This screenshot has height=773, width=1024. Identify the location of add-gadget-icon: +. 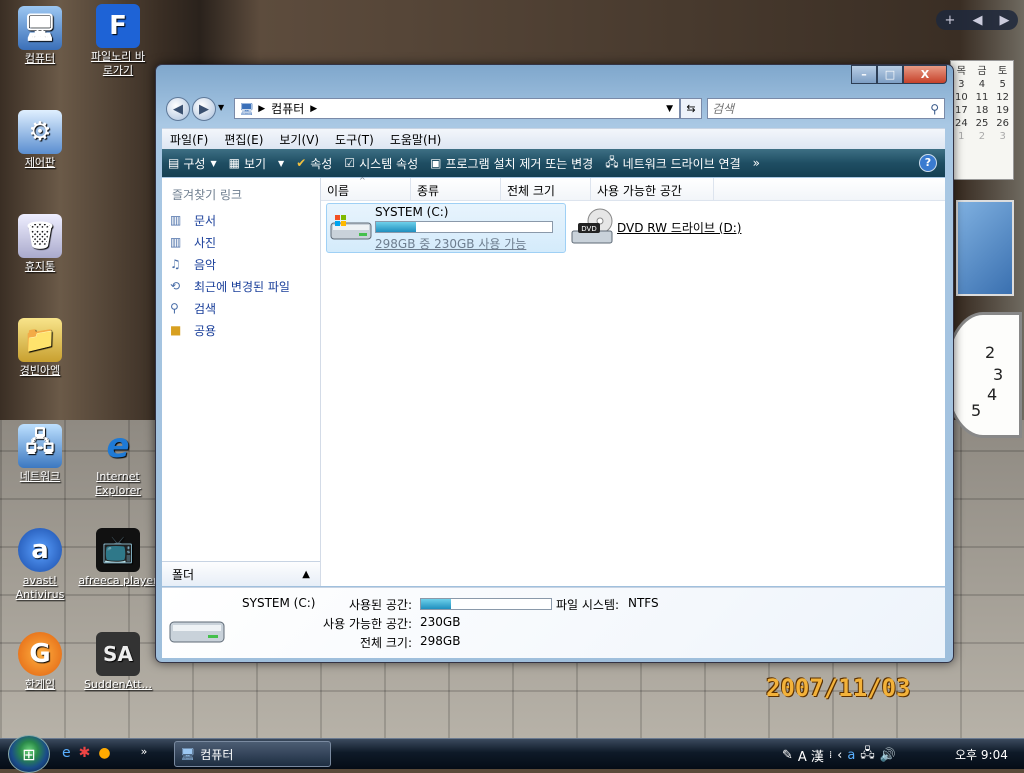
(950, 20).